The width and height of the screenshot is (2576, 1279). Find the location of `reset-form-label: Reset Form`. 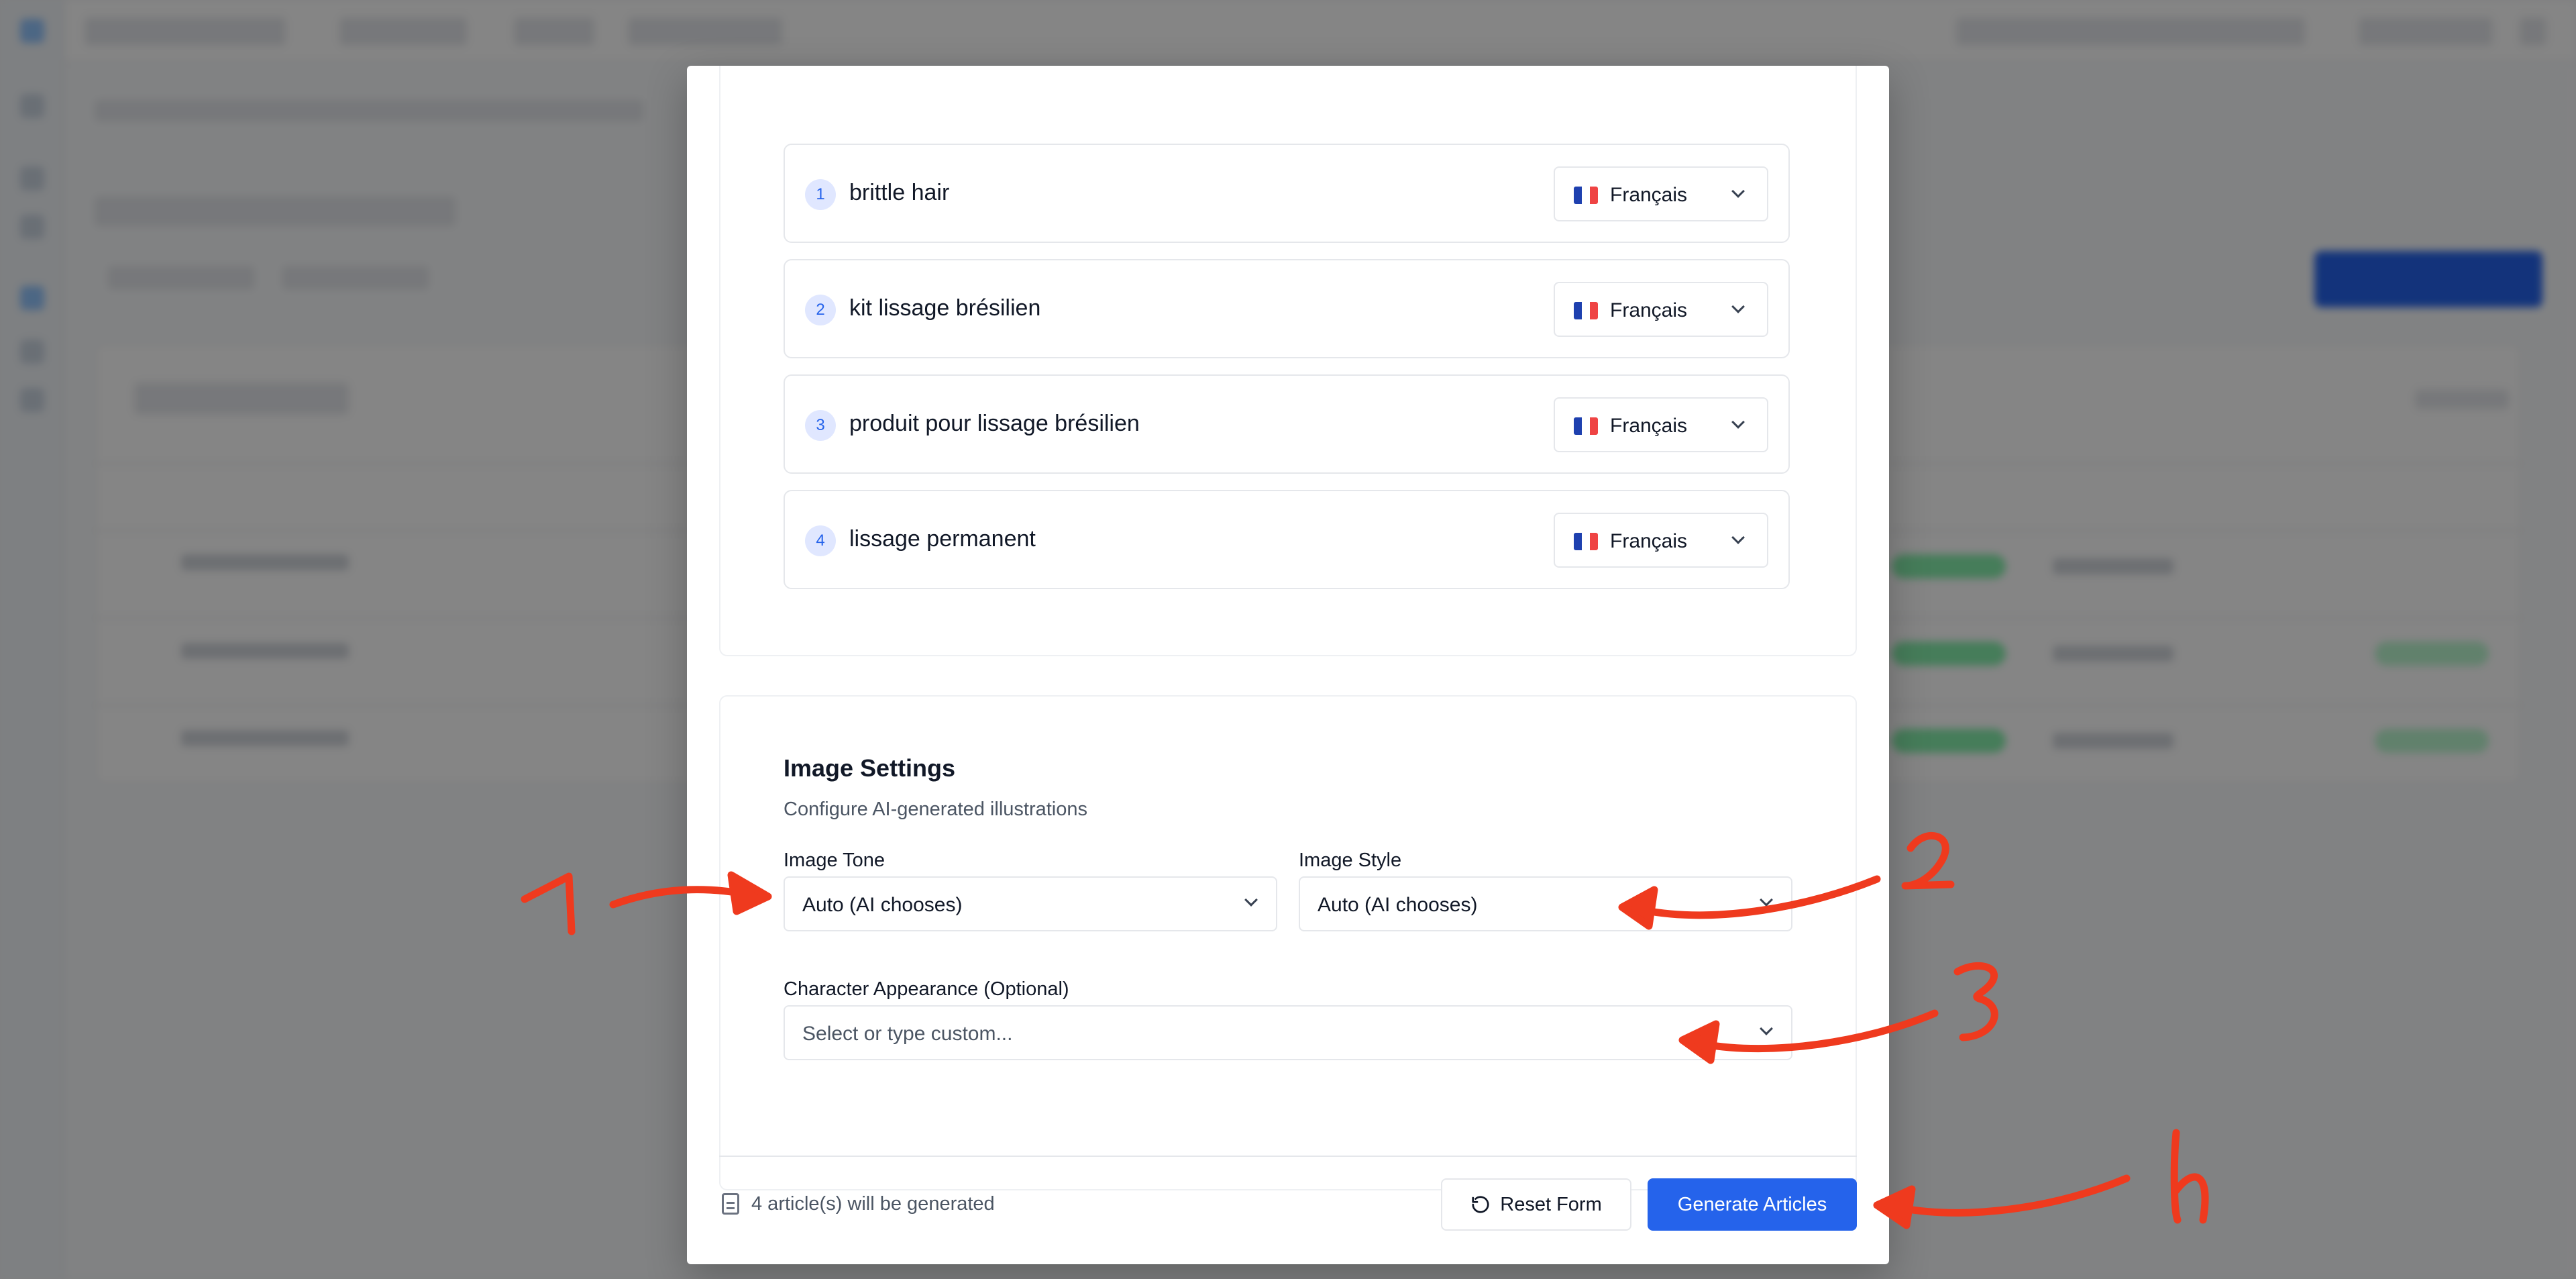

reset-form-label: Reset Form is located at coordinates (1551, 1204).